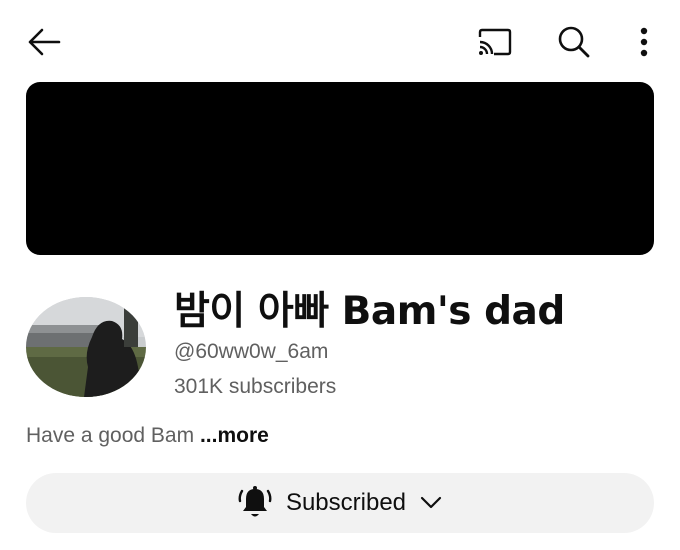 This screenshot has height=550, width=680. I want to click on more-vertical-icon, so click(644, 42).